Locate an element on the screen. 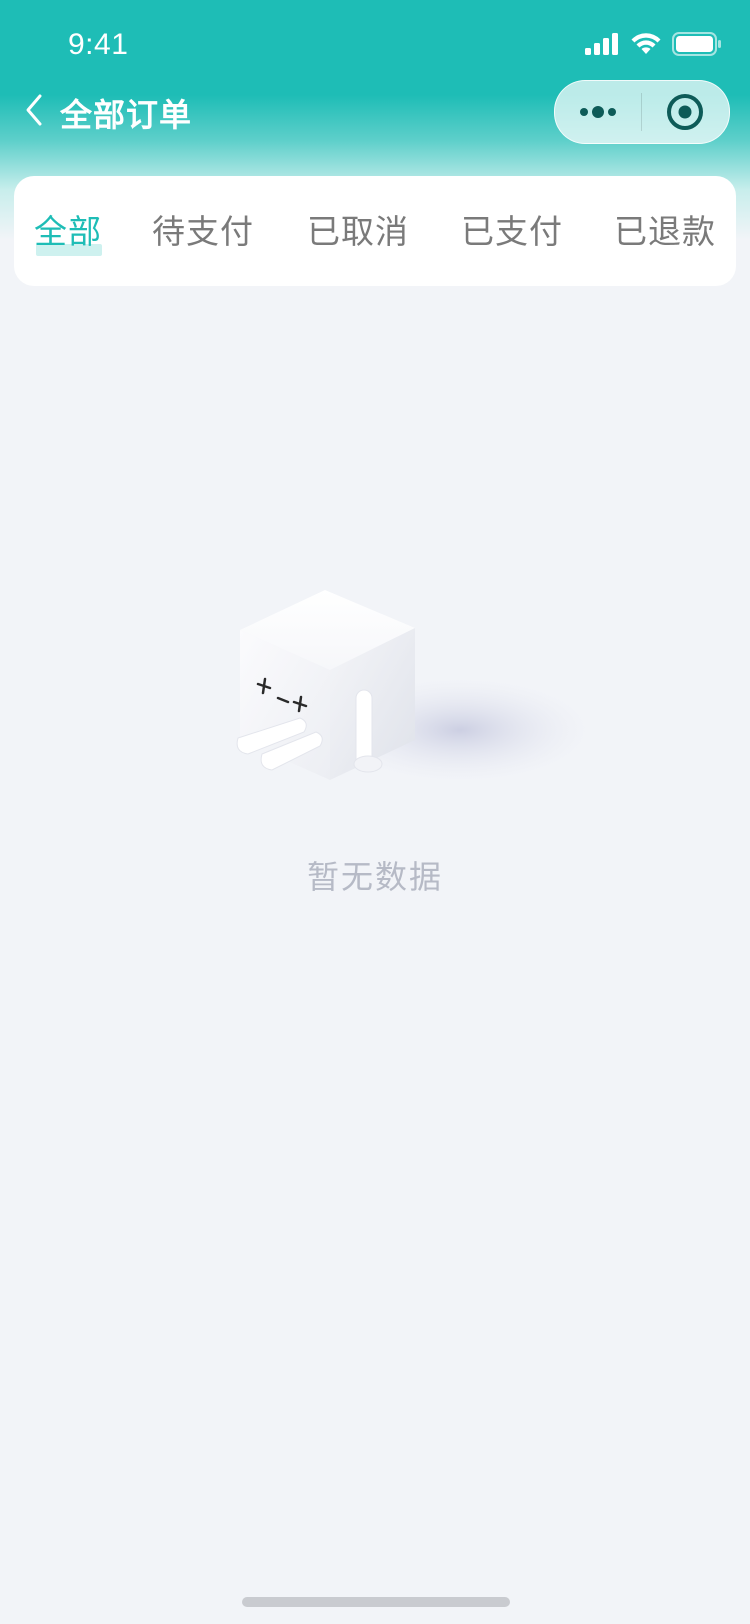 The height and width of the screenshot is (1624, 750). status-bar: 9:41 is located at coordinates (375, 45).